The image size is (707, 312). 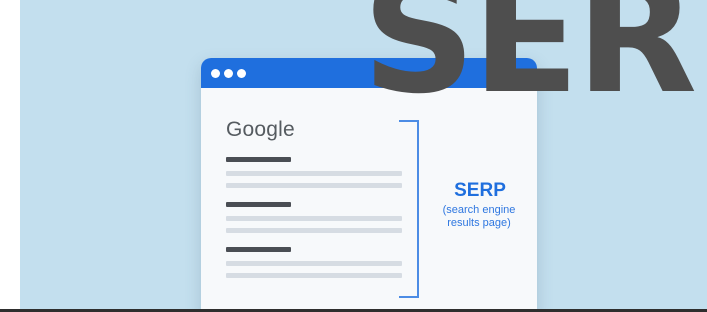 I want to click on serp-callout-subtitle: (search engine results page), so click(x=479, y=217).